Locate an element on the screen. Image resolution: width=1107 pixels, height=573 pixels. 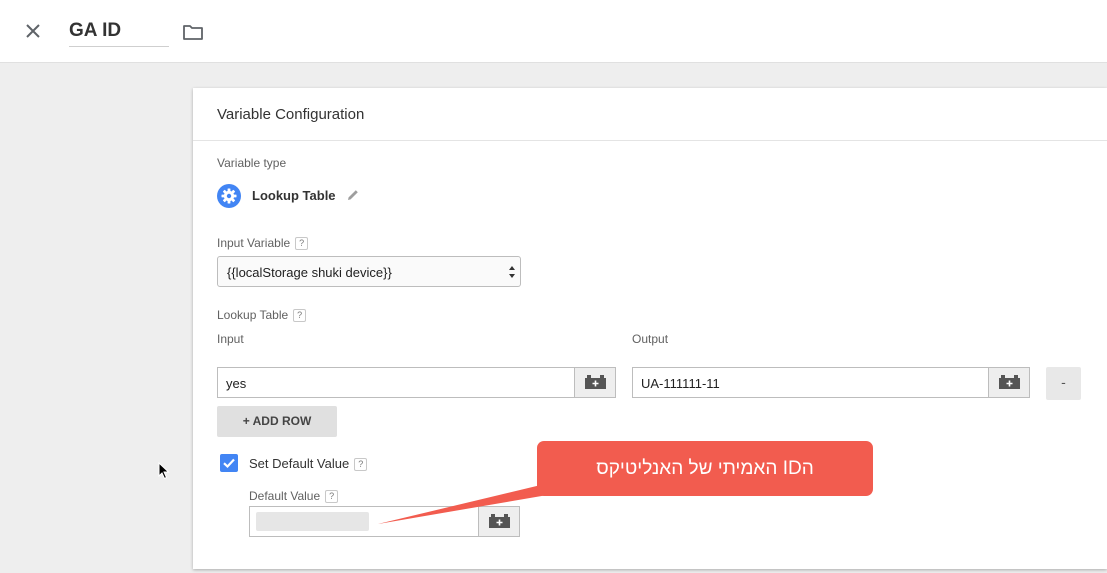
annotation-text: הID האמיתי של האנליטיקס is located at coordinates (705, 468).